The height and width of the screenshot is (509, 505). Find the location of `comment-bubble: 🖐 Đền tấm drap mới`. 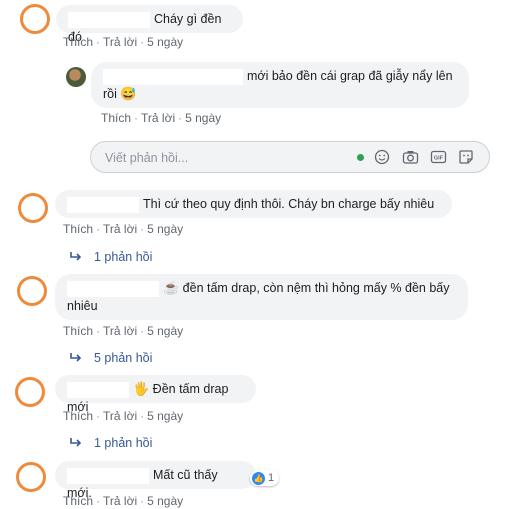

comment-bubble: 🖐 Đền tấm drap mới is located at coordinates (155, 394).